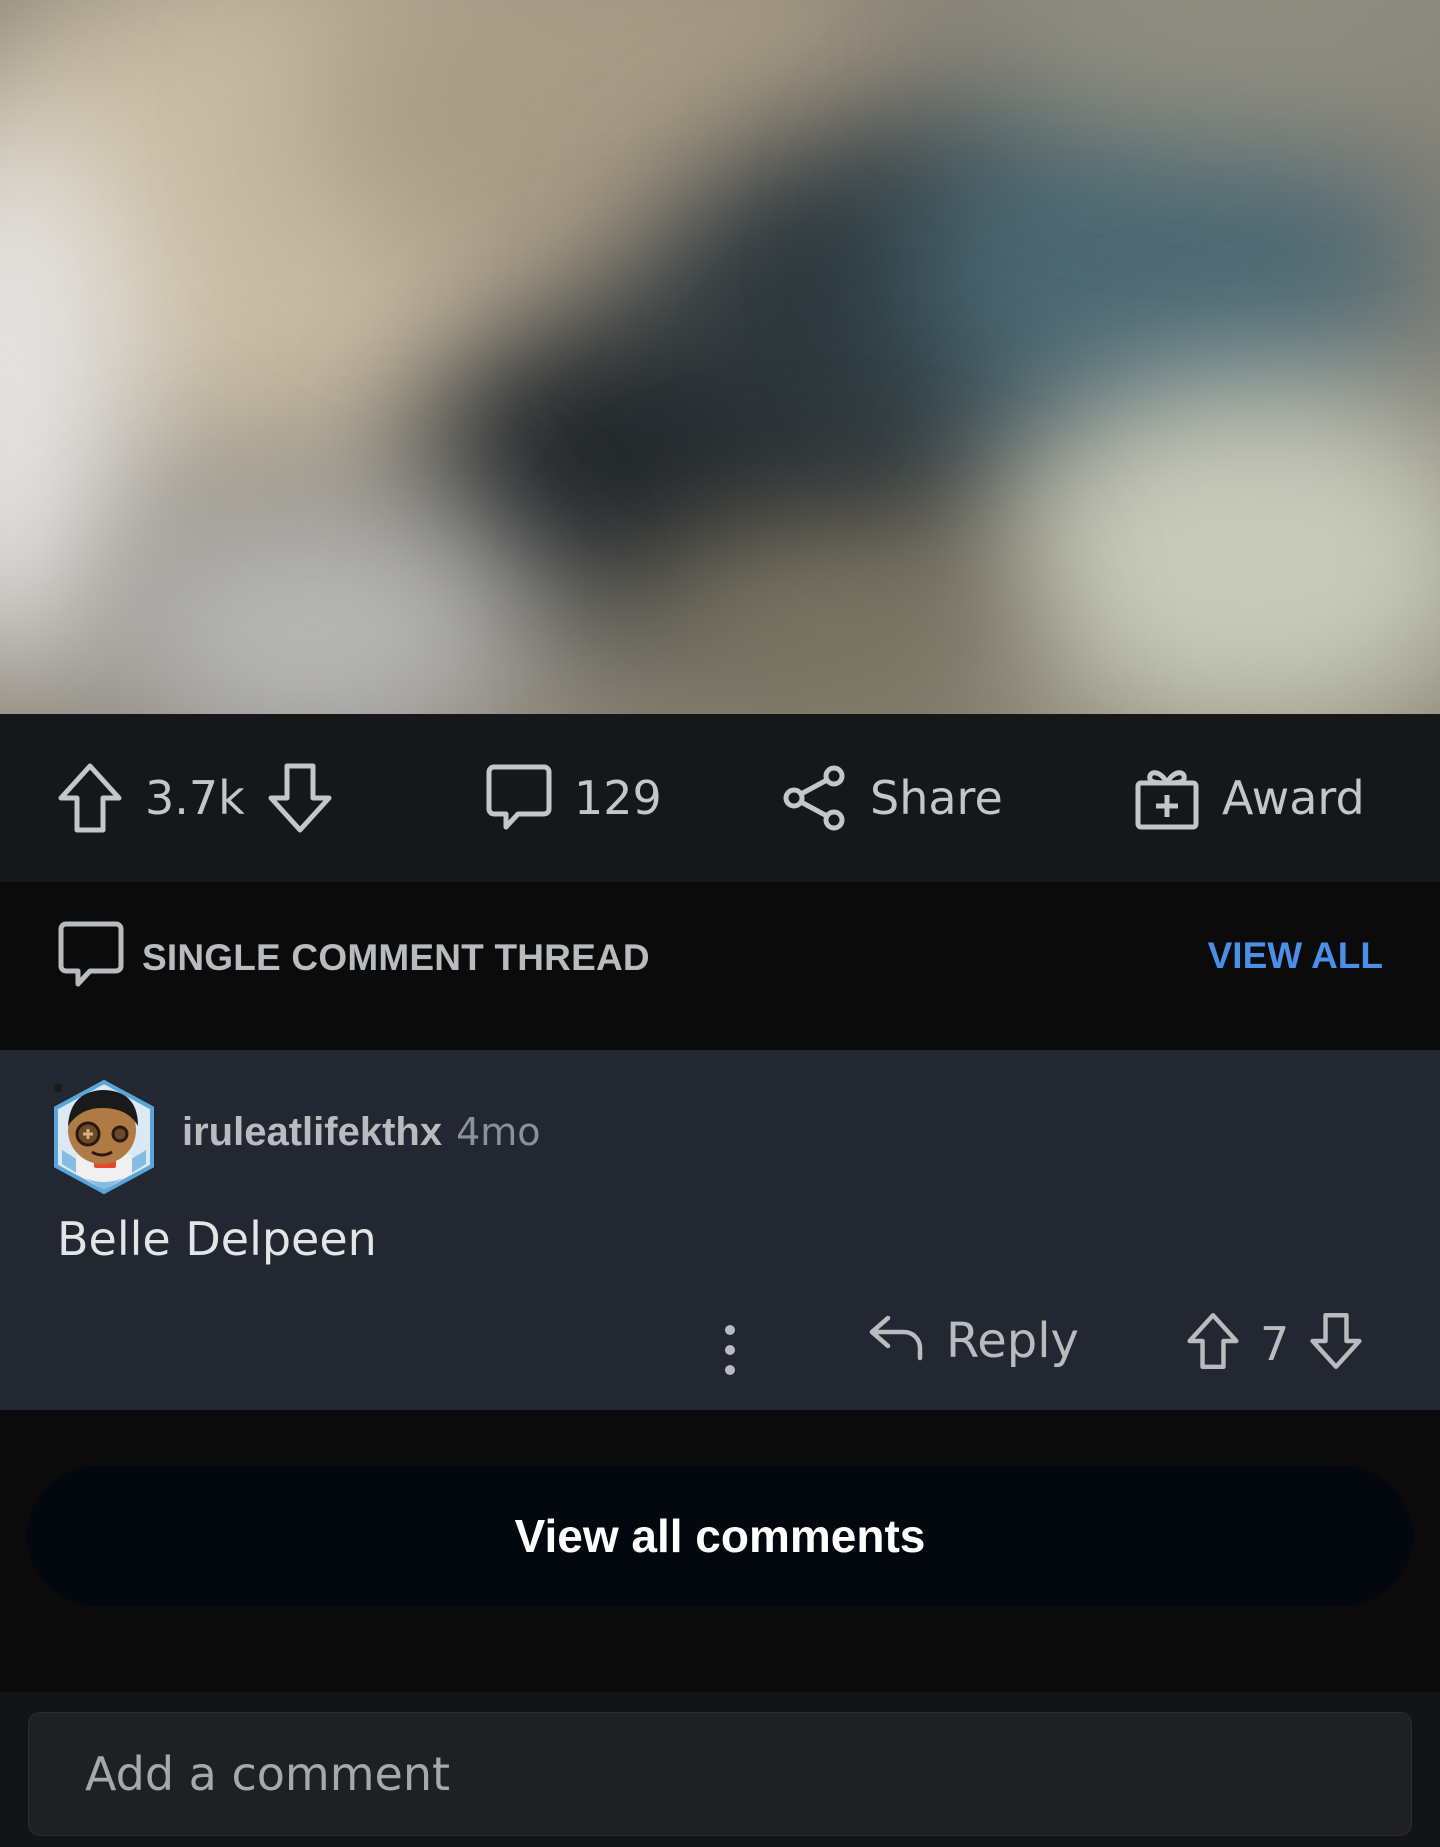 Image resolution: width=1440 pixels, height=1847 pixels. Describe the element at coordinates (720, 798) in the screenshot. I see `post-action-bar: 3.7k 129 Share Award` at that location.